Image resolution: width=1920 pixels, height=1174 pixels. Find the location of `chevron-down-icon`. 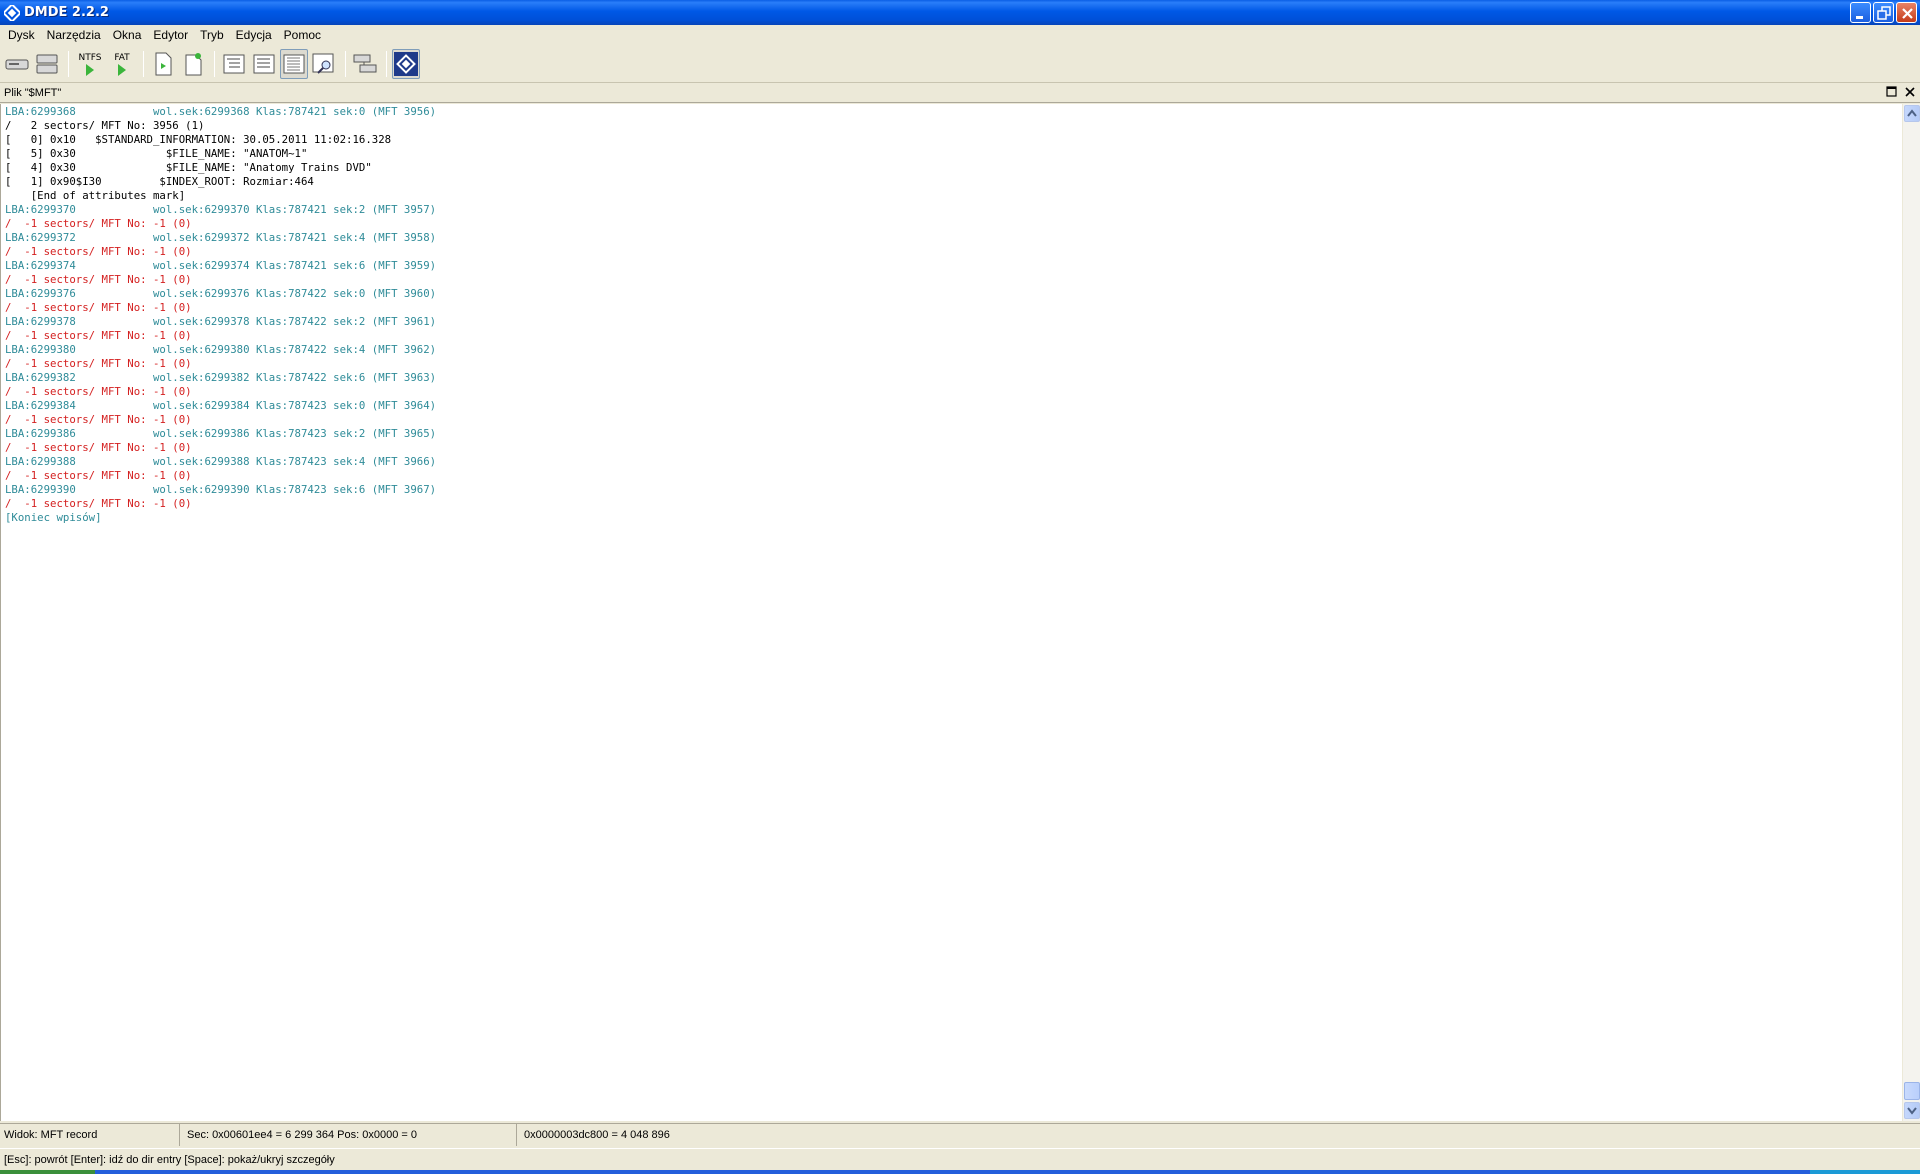

chevron-down-icon is located at coordinates (1912, 1111).